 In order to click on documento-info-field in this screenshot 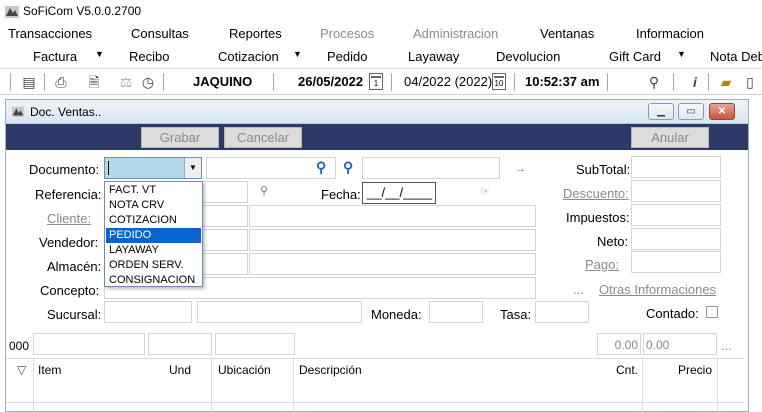, I will do `click(431, 168)`.